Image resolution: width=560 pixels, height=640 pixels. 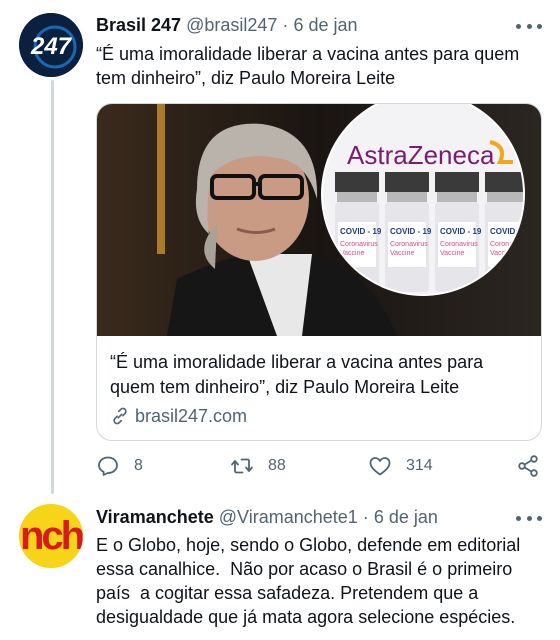 What do you see at coordinates (421, 155) in the screenshot?
I see `brand-name: AstraZeneca` at bounding box center [421, 155].